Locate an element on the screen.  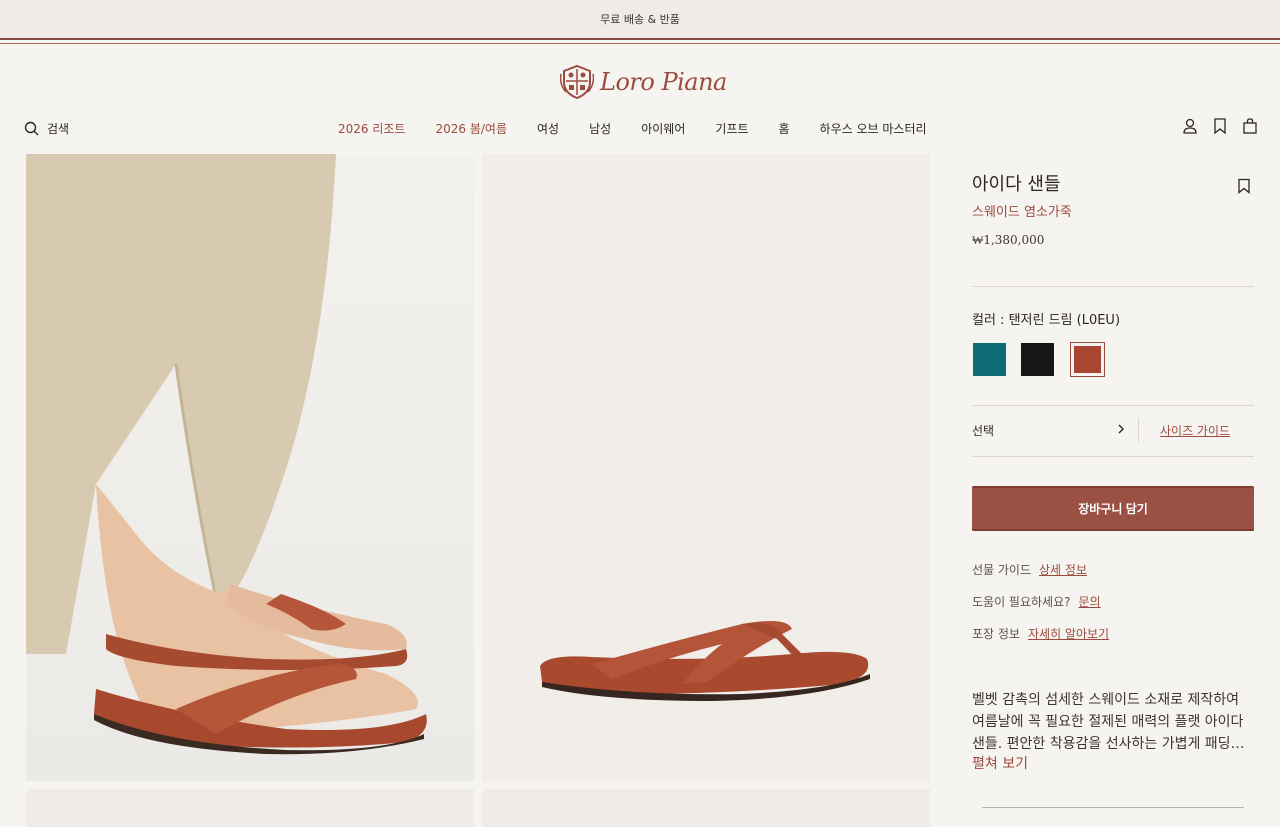
search-label: 검색 is located at coordinates (58, 129).